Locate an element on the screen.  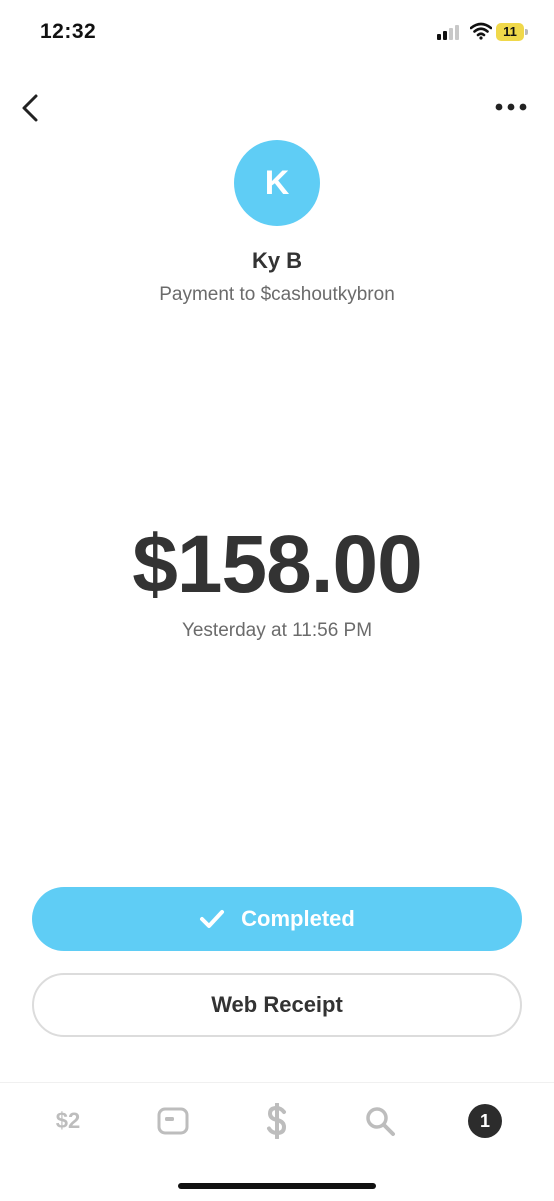
chevron-left-icon is located at coordinates (30, 108).